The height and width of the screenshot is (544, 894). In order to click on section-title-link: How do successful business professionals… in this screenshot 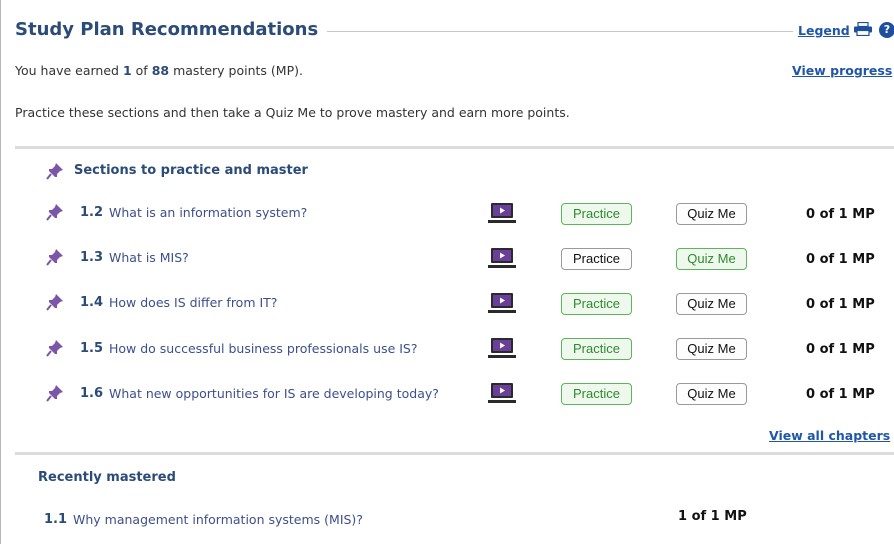, I will do `click(263, 348)`.